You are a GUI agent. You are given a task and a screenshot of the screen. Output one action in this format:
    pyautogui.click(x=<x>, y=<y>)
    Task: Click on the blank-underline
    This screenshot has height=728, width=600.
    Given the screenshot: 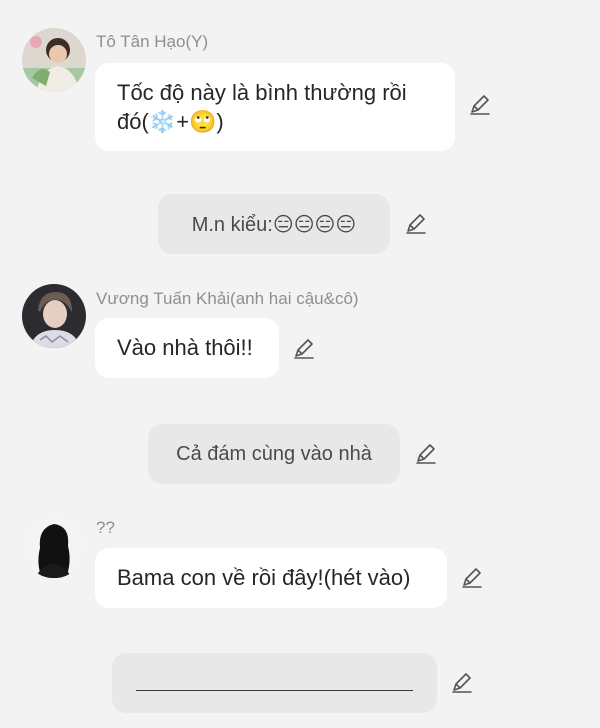 What is the action you would take?
    pyautogui.click(x=274, y=690)
    